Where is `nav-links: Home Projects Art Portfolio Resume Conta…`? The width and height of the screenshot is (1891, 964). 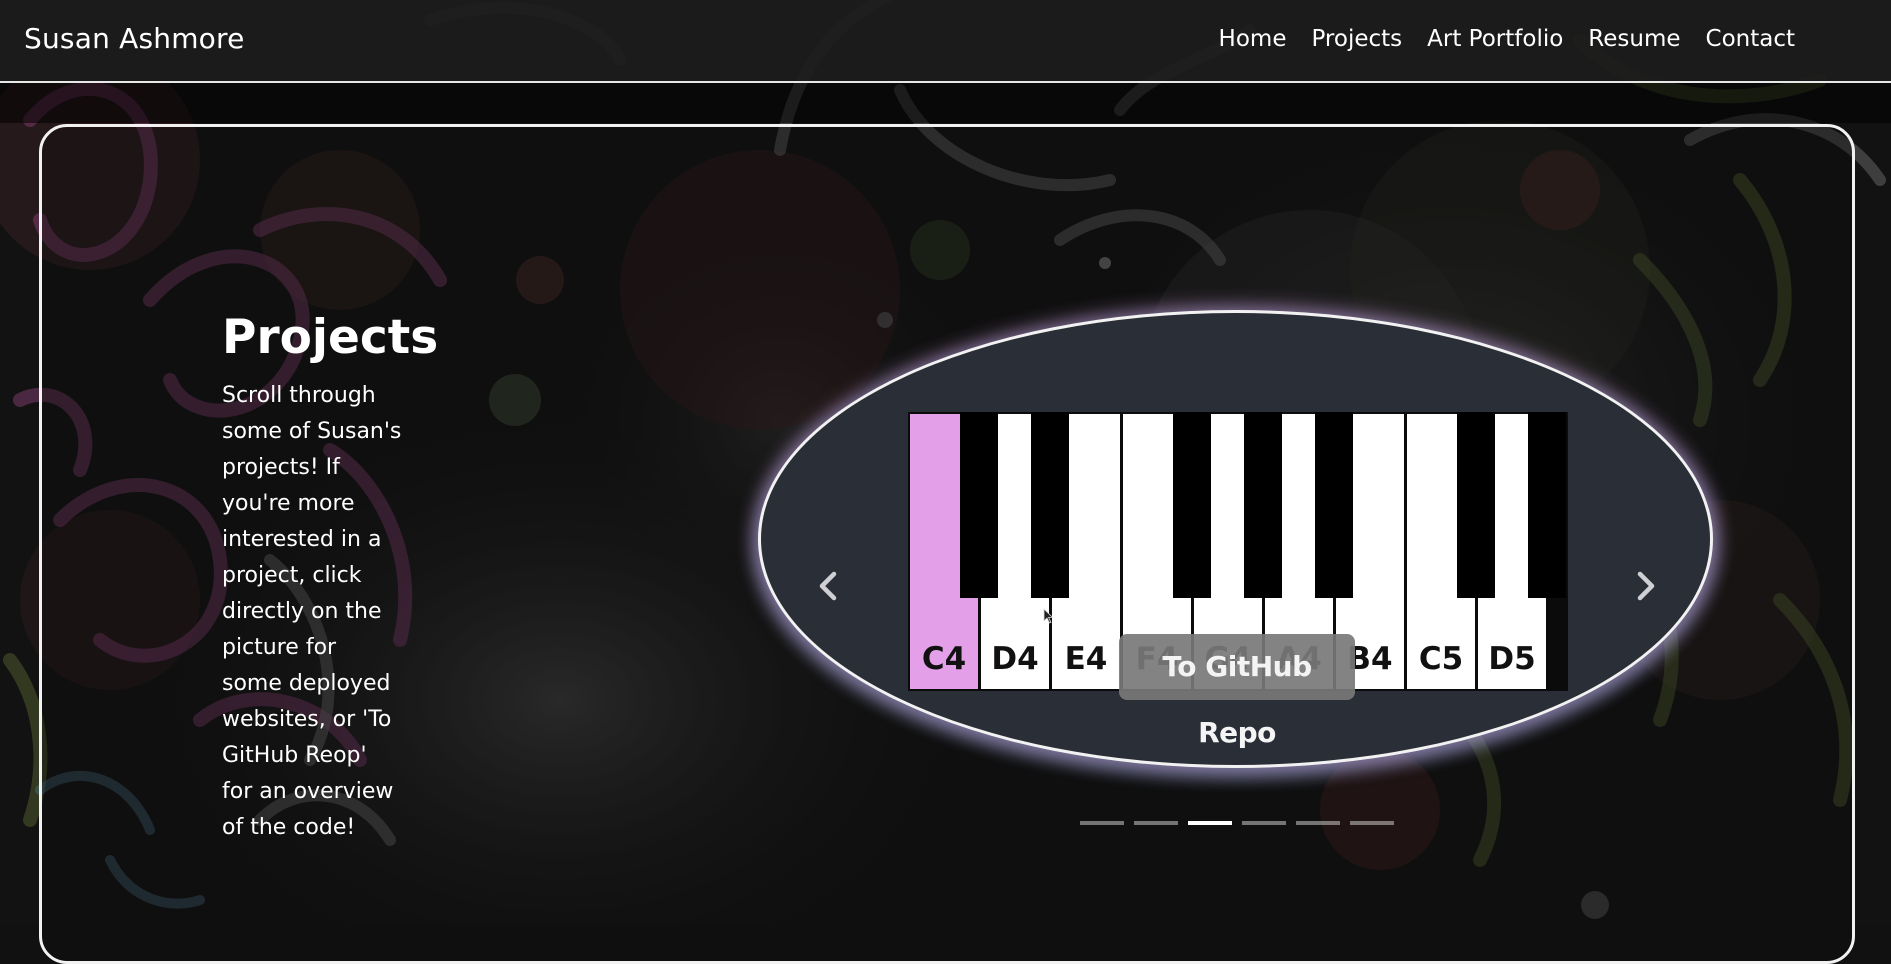 nav-links: Home Projects Art Portfolio Resume Conta… is located at coordinates (1507, 39).